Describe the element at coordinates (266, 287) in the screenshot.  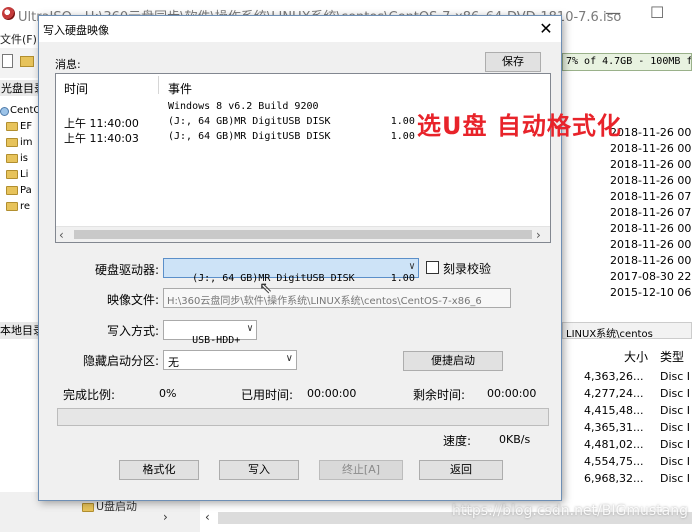
I see `mouse-cursor-icon: ⇖` at that location.